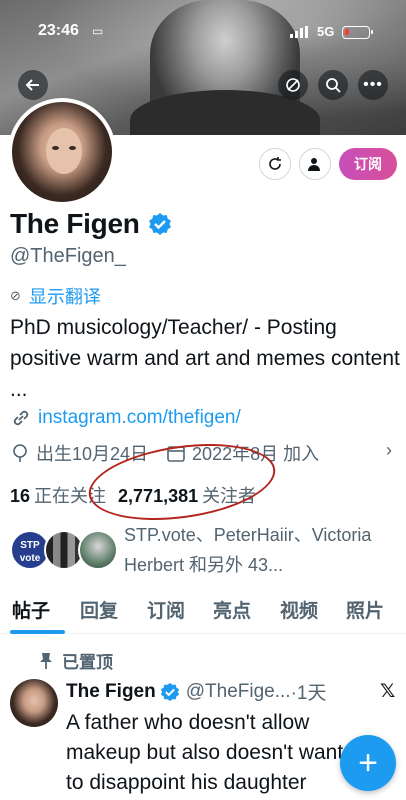  I want to click on tab-videos: 视频, so click(299, 609).